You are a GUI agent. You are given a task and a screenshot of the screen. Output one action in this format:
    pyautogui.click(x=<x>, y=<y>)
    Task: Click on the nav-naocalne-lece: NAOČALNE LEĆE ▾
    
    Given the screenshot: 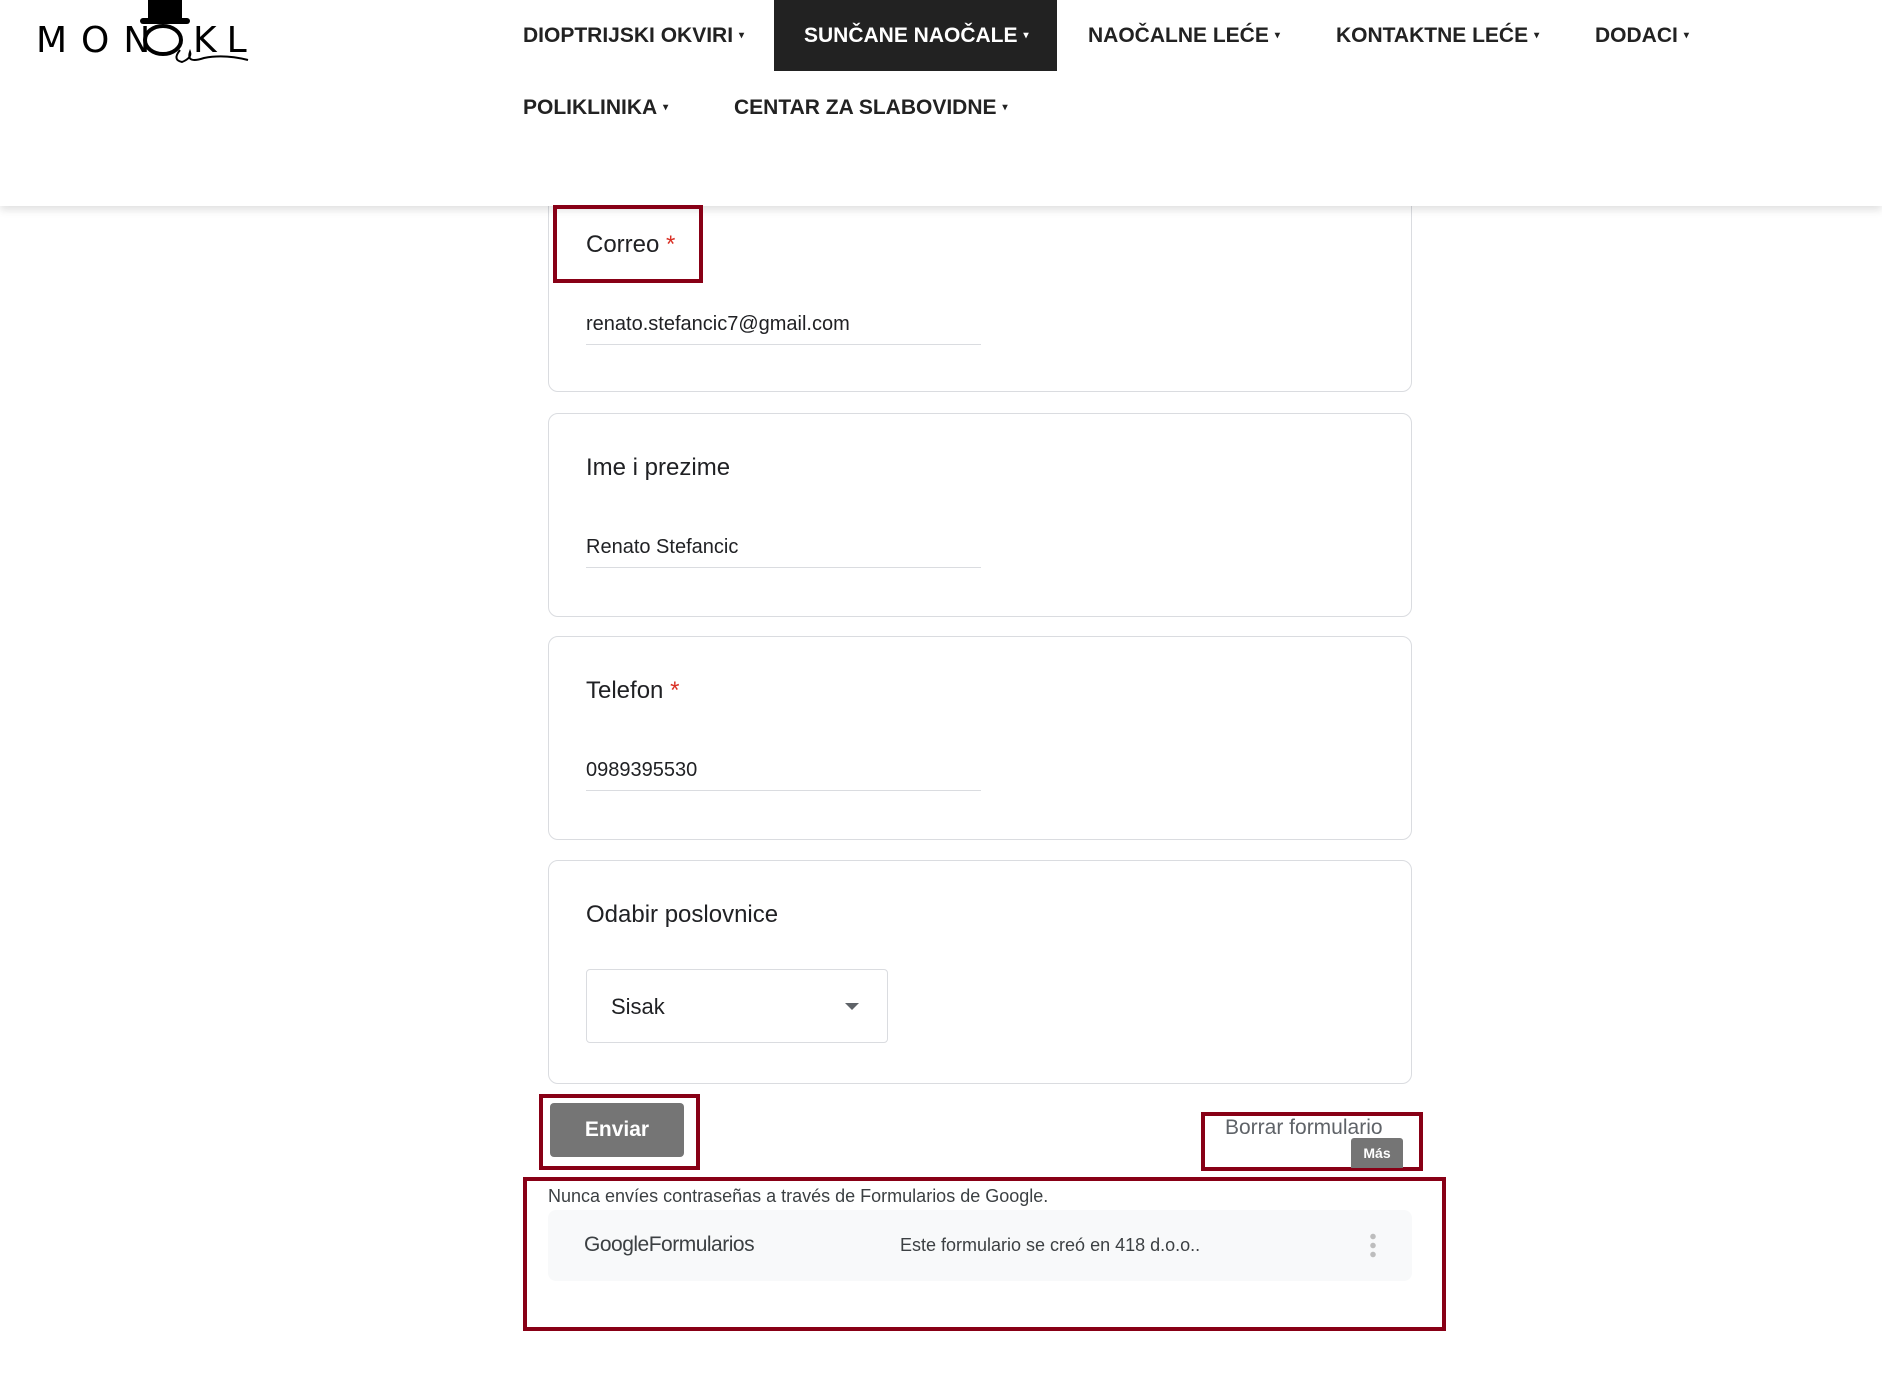 What is the action you would take?
    pyautogui.click(x=1184, y=35)
    